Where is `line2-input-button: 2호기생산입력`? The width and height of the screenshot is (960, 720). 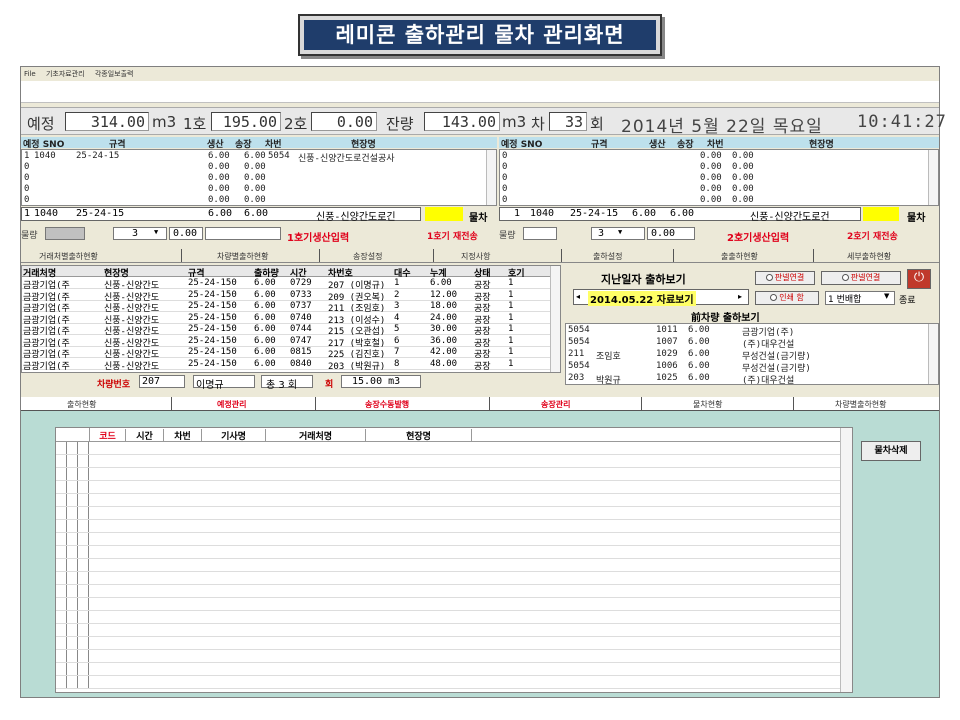 line2-input-button: 2호기생산입력 is located at coordinates (758, 236).